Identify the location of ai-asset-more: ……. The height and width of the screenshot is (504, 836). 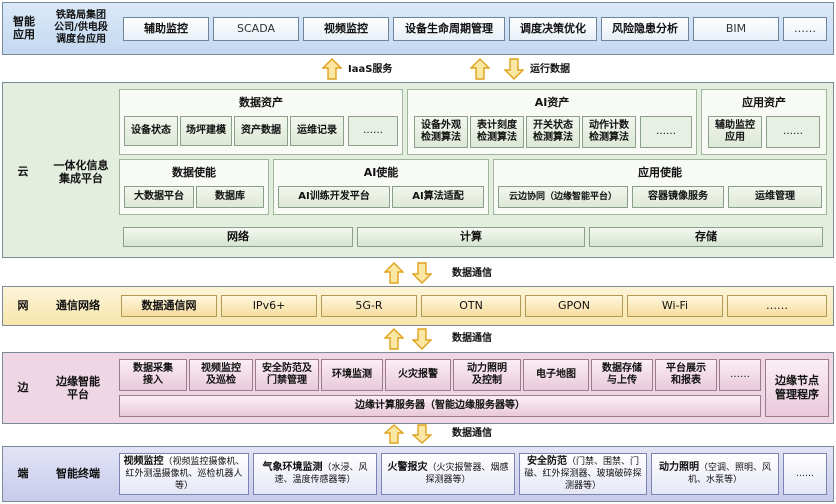
(666, 132).